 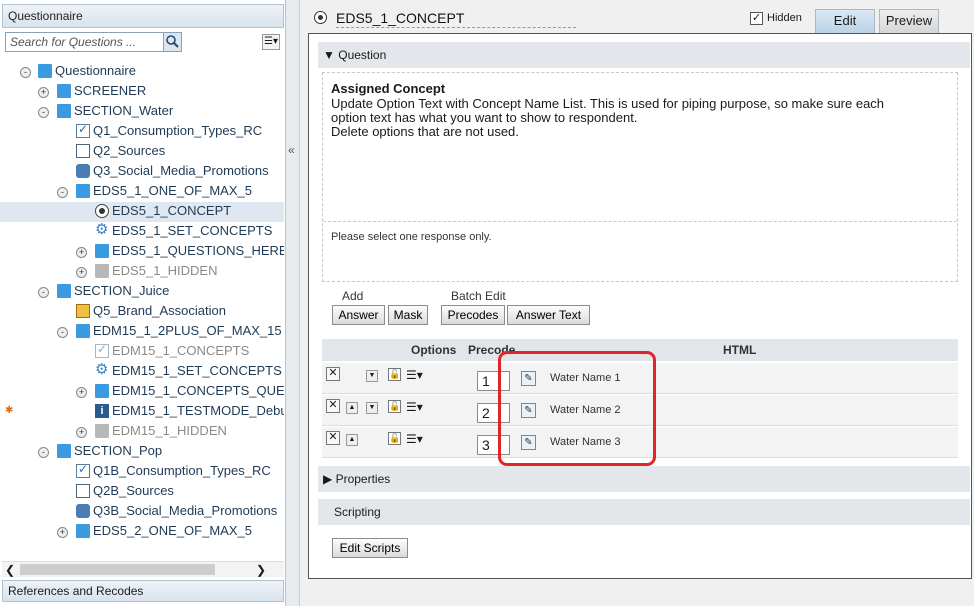 What do you see at coordinates (644, 55) in the screenshot?
I see `question-section-header: ▼ Question` at bounding box center [644, 55].